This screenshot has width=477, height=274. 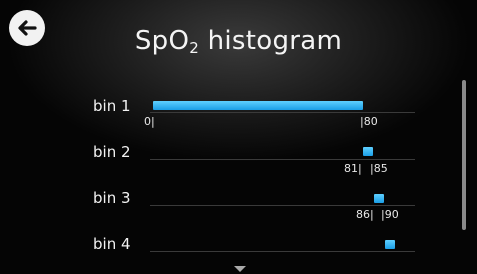 I want to click on bin-label: bin 2, so click(x=112, y=152).